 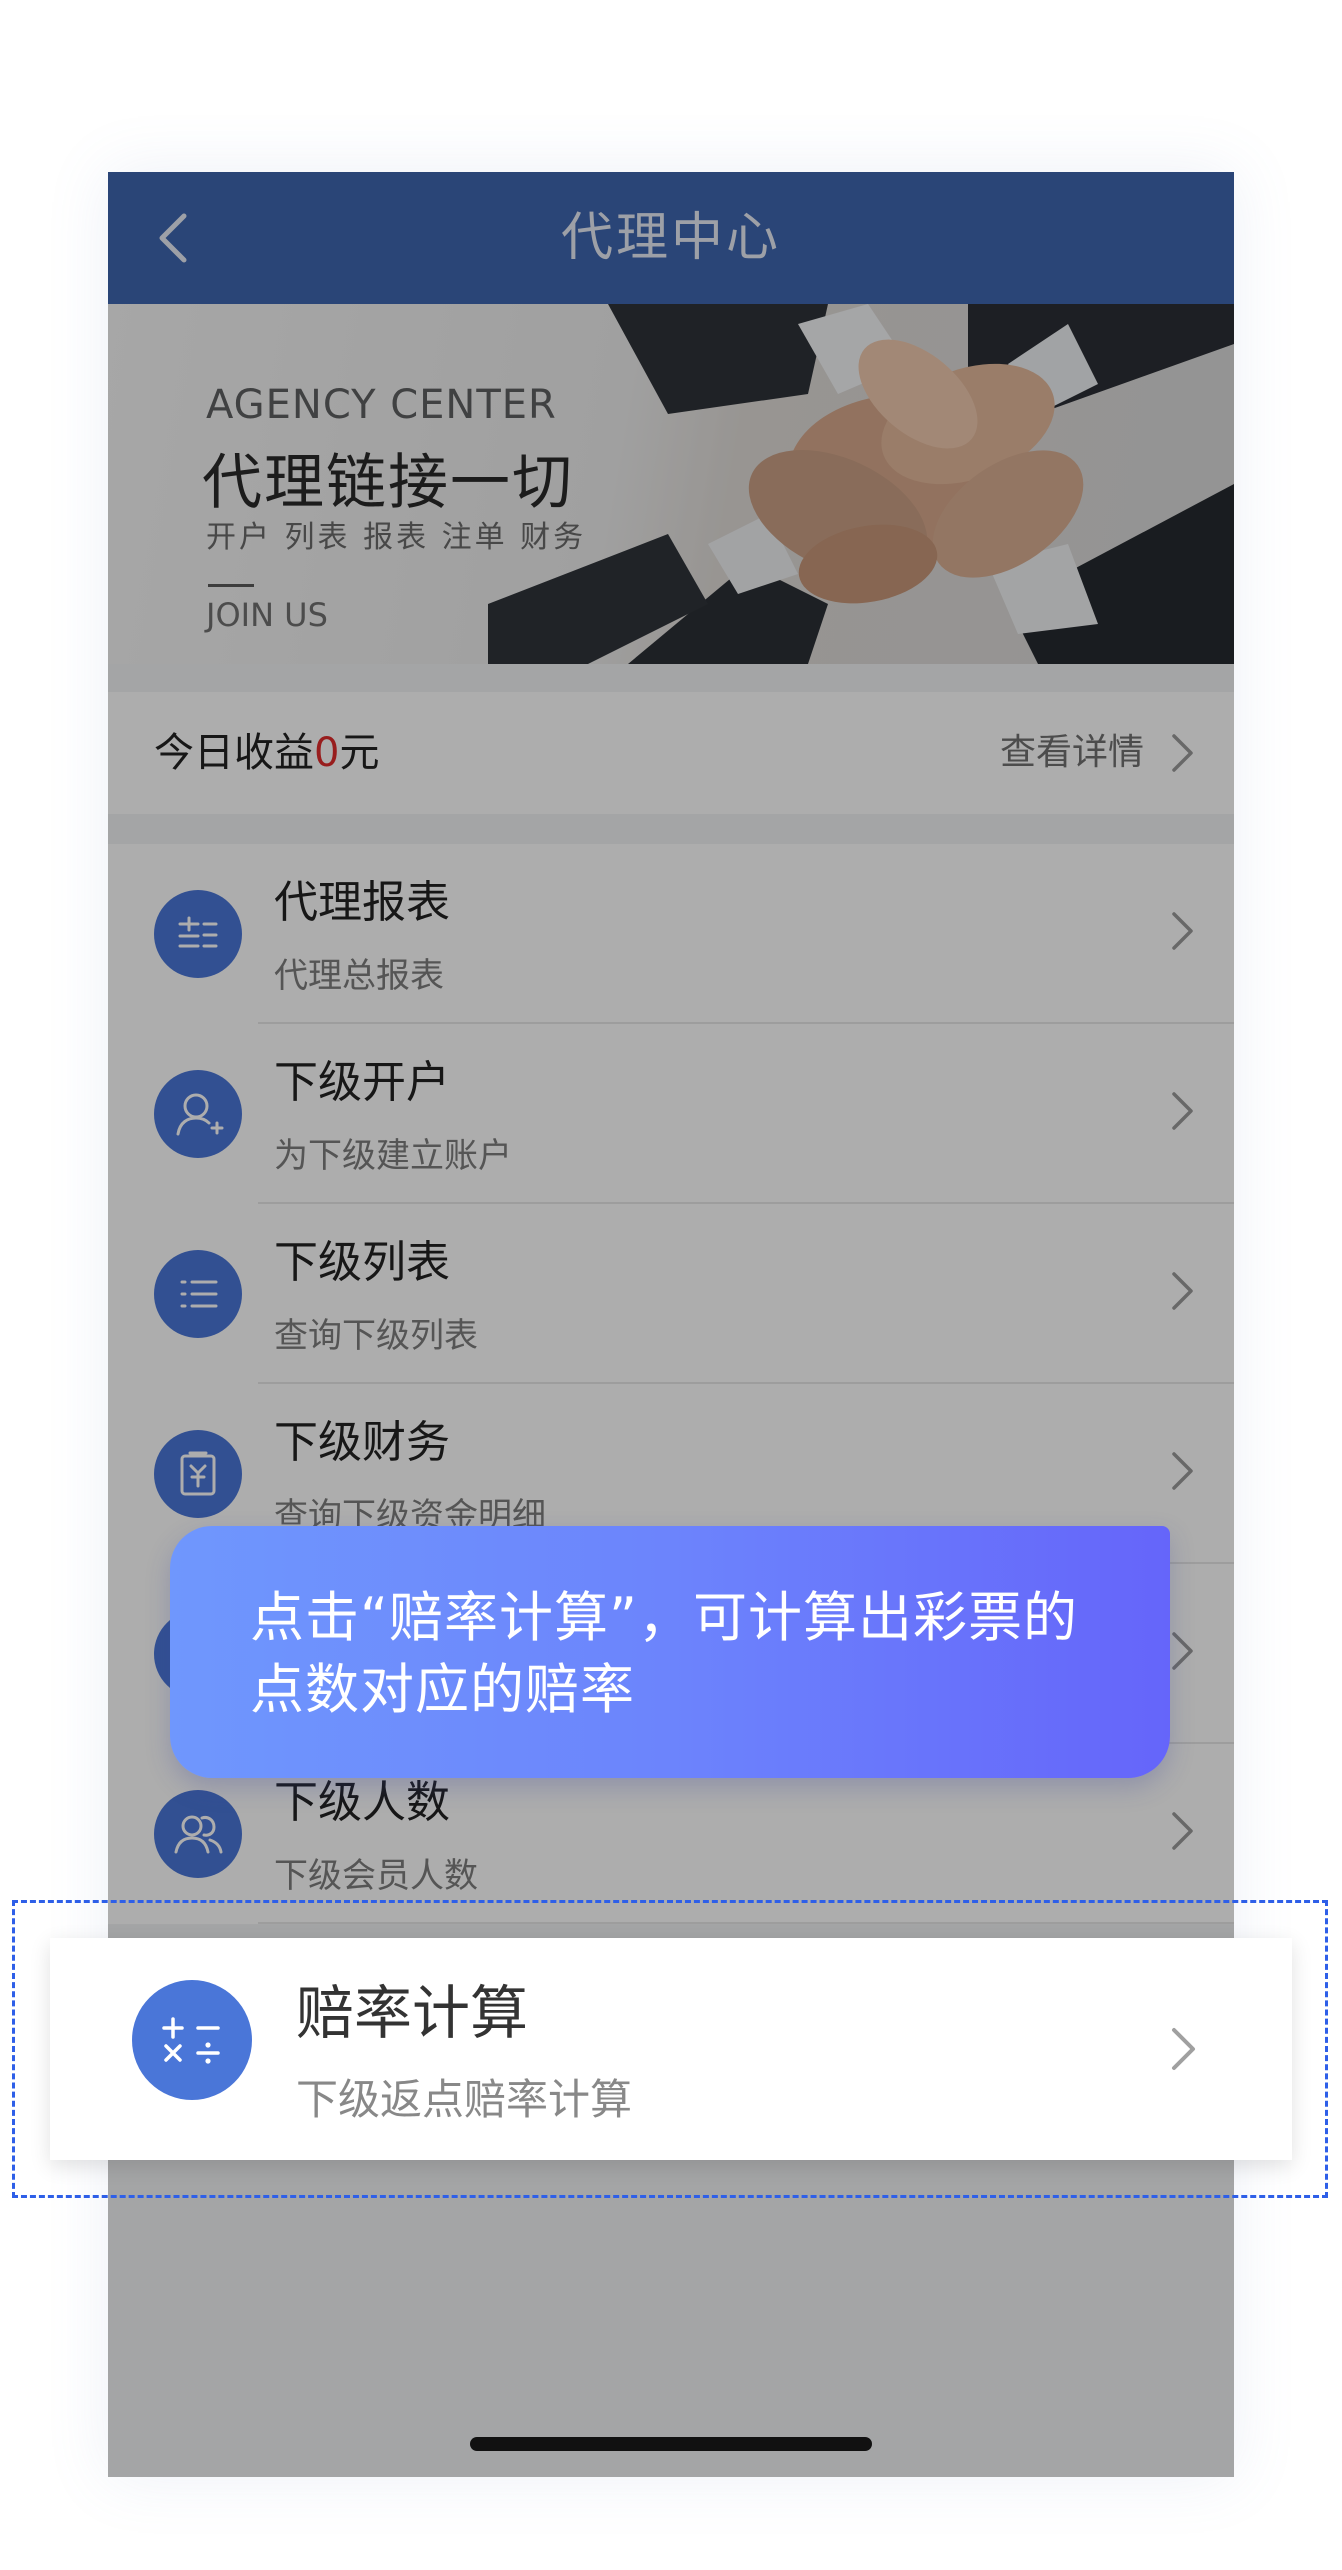 What do you see at coordinates (664, 1653) in the screenshot?
I see `tooltip-text: 点击“赔率计算”，可计算出彩票的点数对应的赔率` at bounding box center [664, 1653].